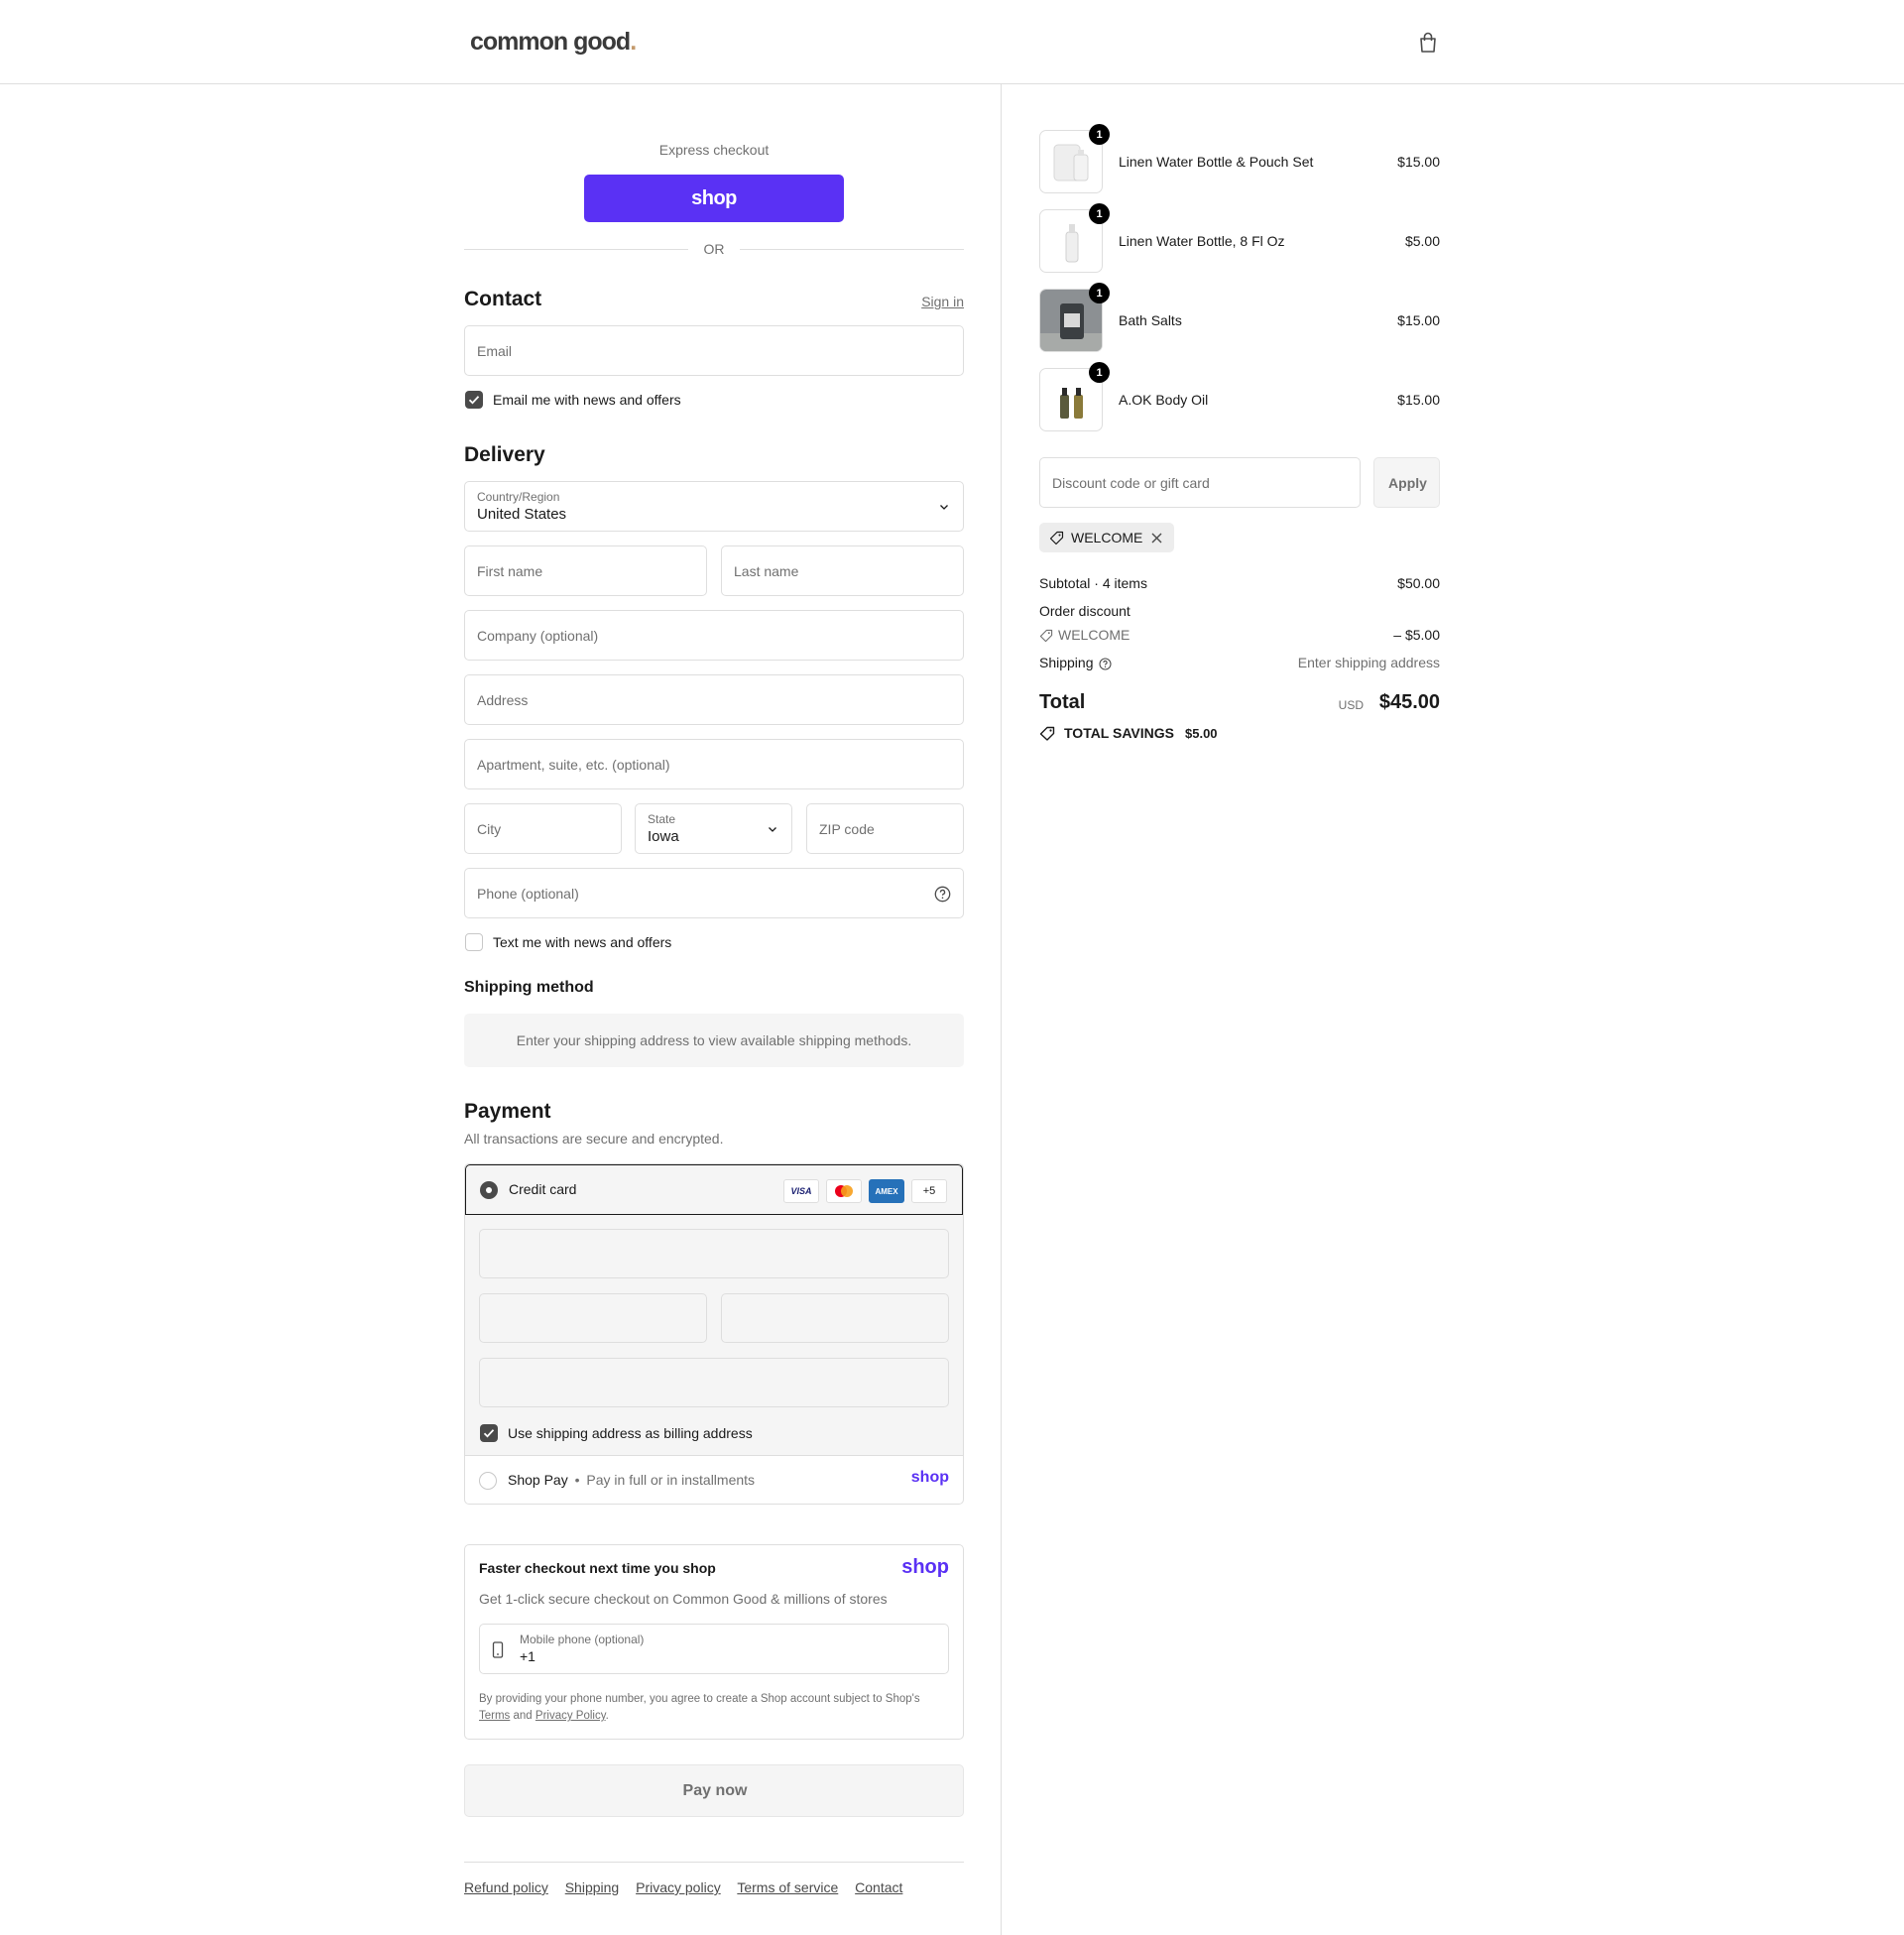 This screenshot has width=1904, height=1935. Describe the element at coordinates (714, 764) in the screenshot. I see `apartment-field: Apartment, suite, etc. (optional)` at that location.